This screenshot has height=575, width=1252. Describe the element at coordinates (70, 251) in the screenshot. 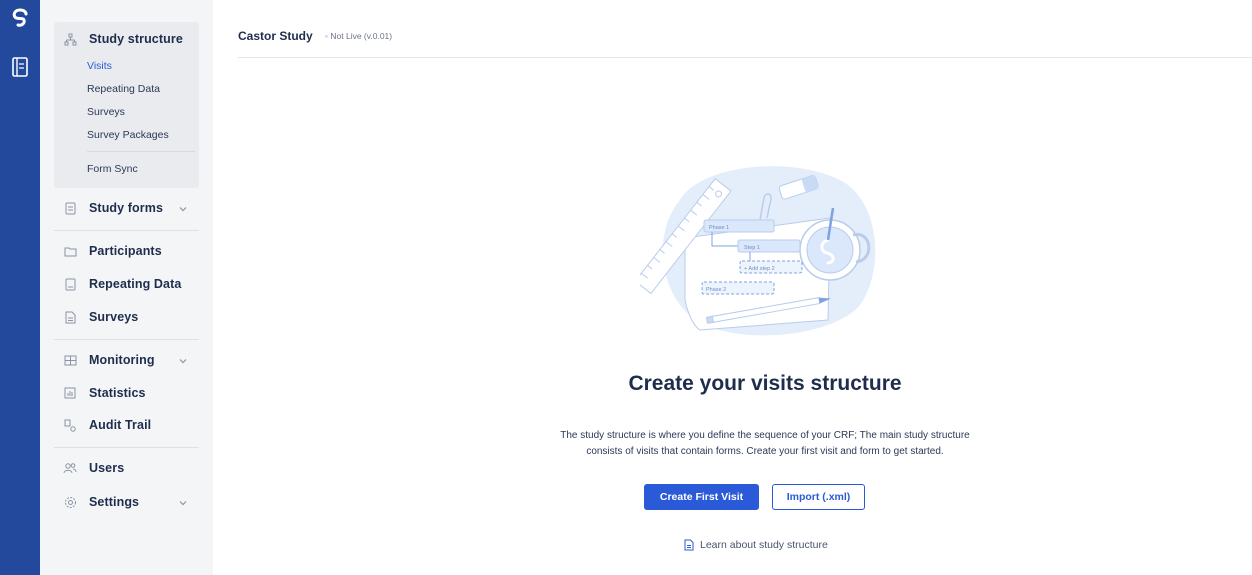

I see `folder-icon` at that location.